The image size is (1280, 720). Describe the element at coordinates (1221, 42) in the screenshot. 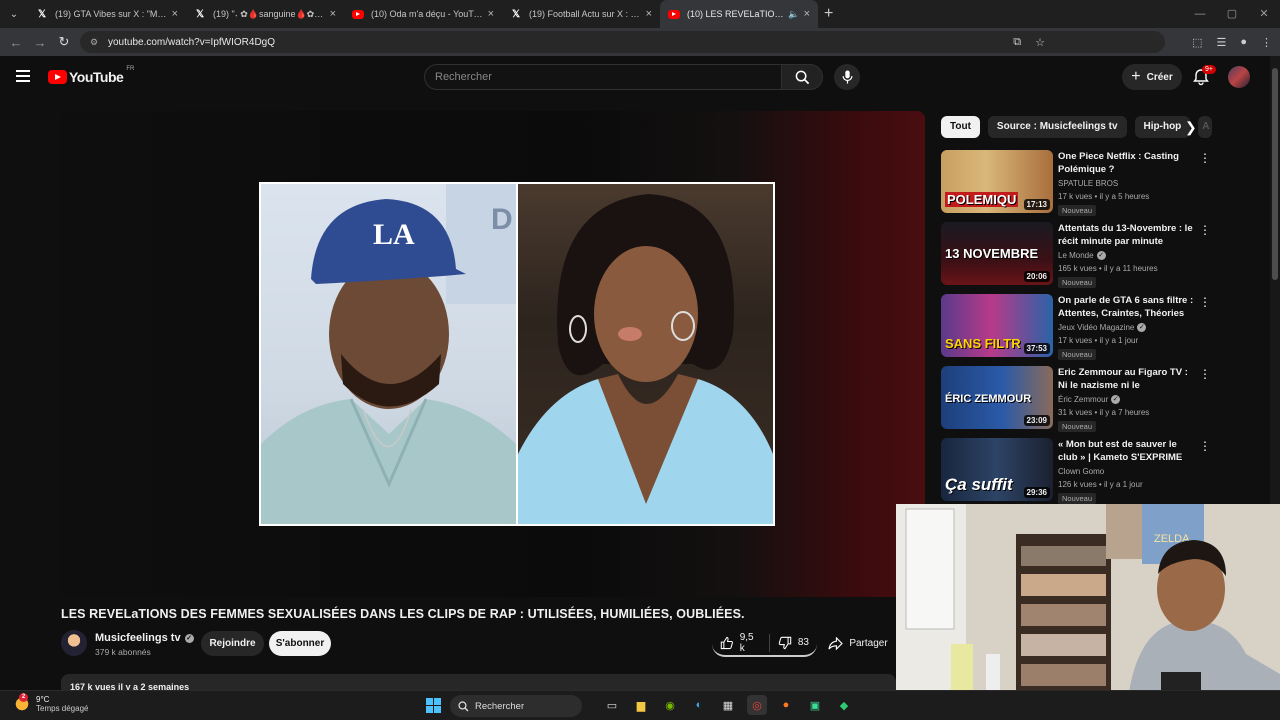

I see `reading-list-icon: ☰` at that location.